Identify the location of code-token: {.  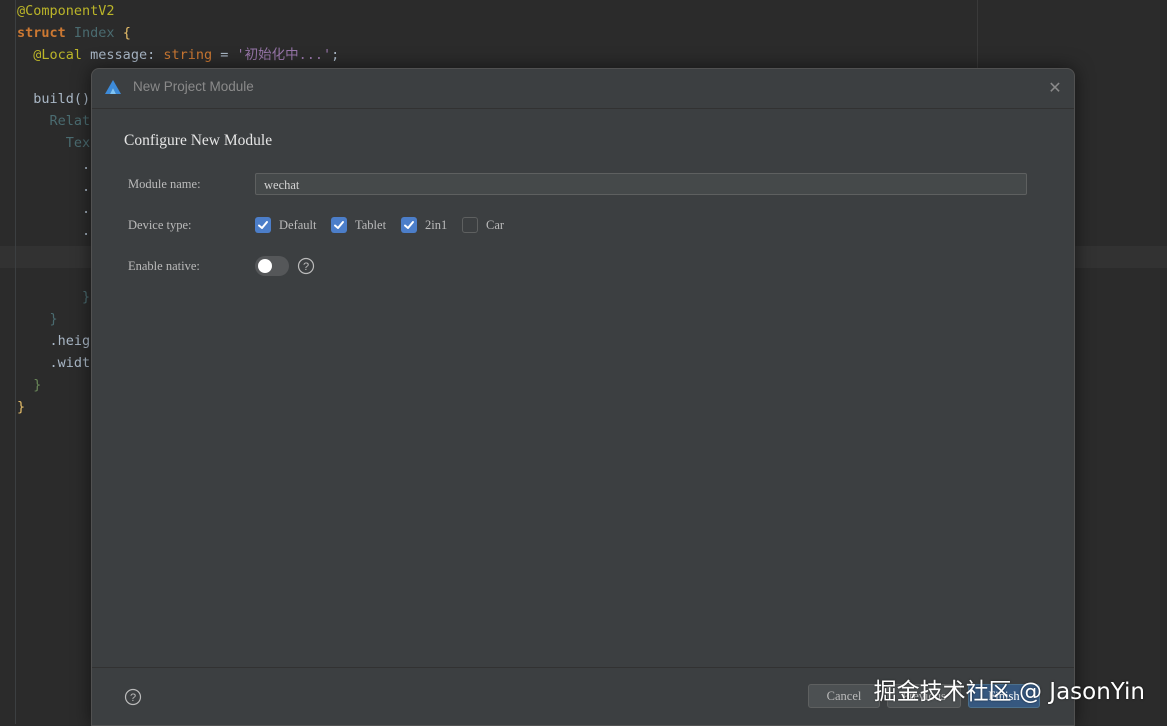
(122, 33).